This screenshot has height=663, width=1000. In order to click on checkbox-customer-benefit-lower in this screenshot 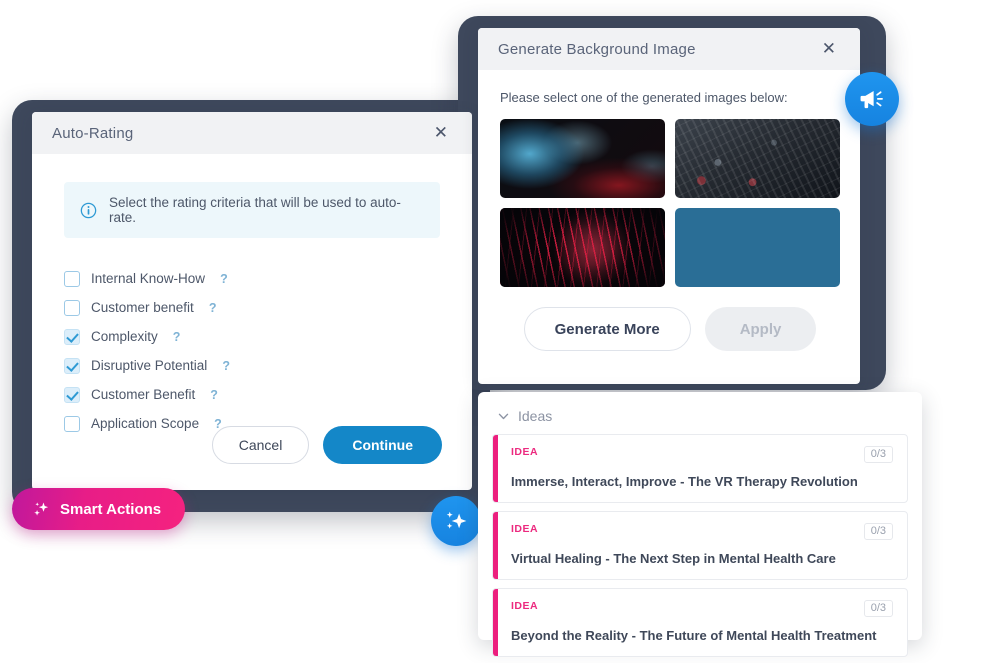, I will do `click(72, 307)`.